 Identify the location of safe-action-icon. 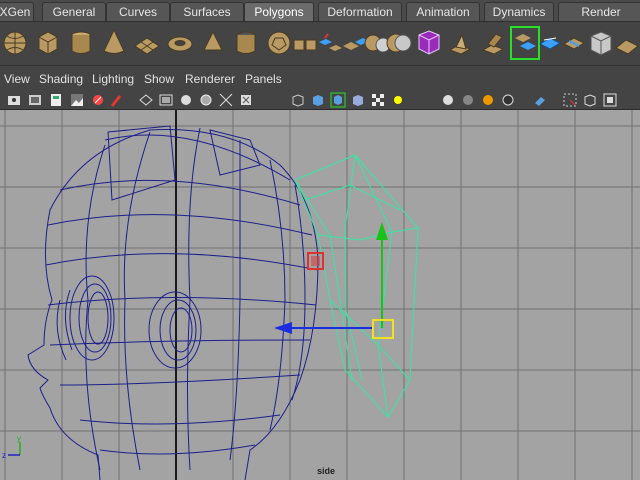
(246, 100).